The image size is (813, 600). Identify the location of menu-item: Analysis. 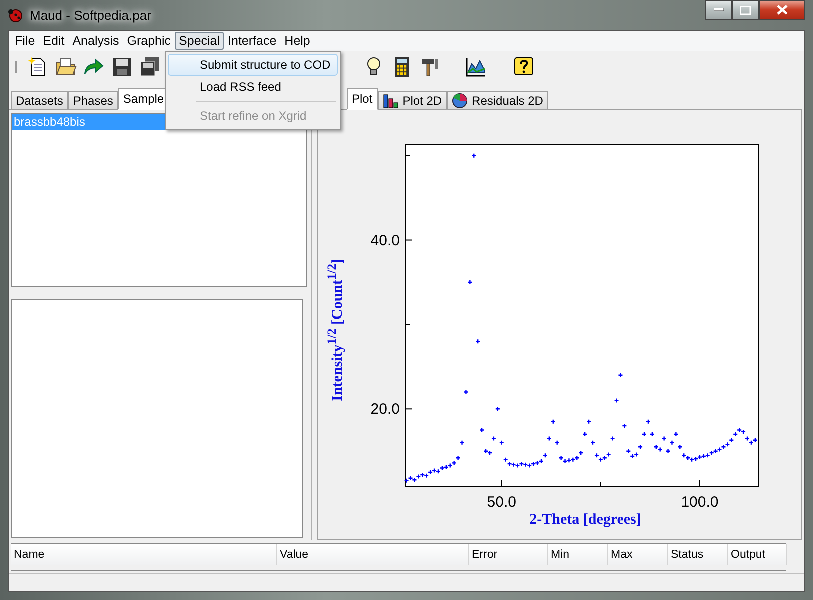
(96, 41).